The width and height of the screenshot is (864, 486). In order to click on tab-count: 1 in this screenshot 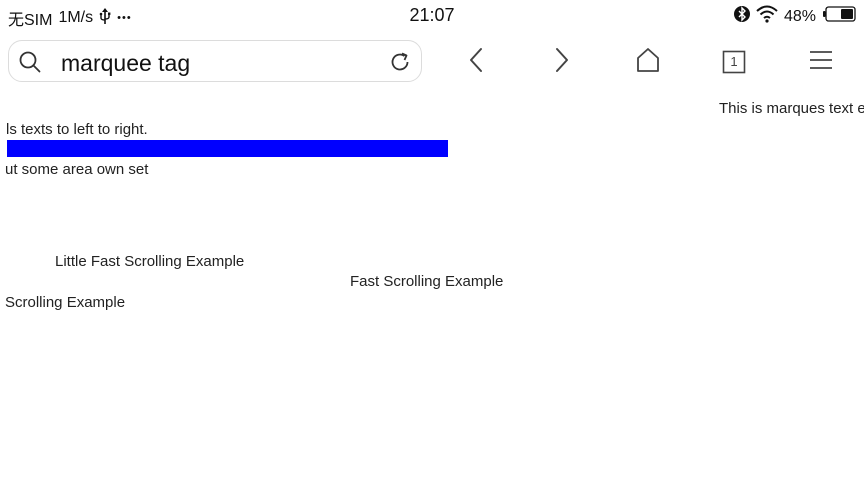, I will do `click(734, 61)`.